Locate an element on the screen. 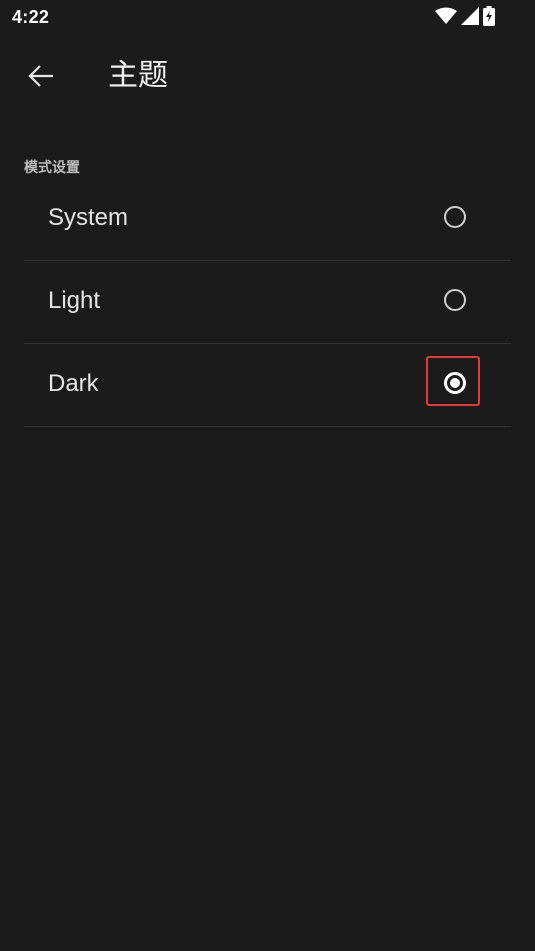  option-label: Dark is located at coordinates (73, 383).